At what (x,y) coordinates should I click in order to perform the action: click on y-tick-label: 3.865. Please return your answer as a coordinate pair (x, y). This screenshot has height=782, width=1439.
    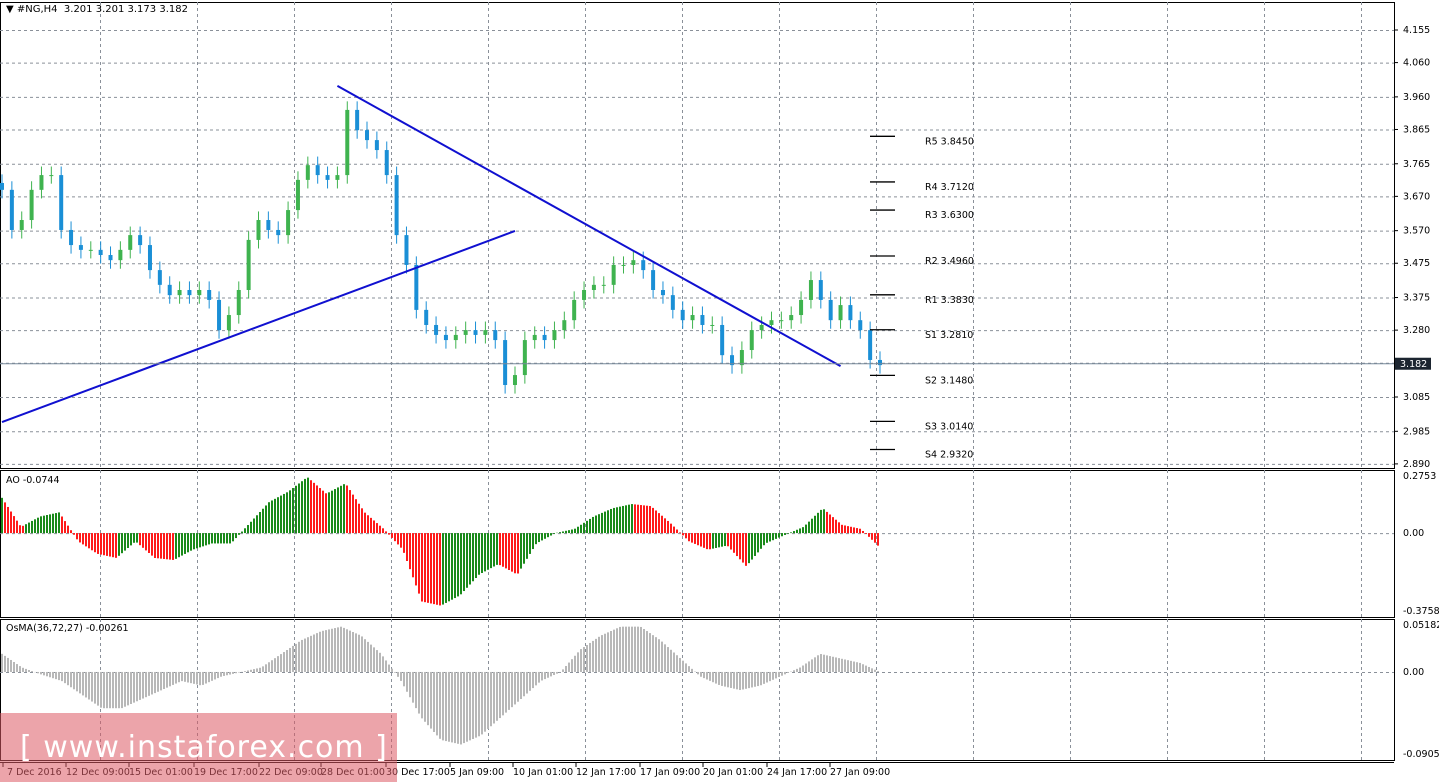
    Looking at the image, I should click on (1416, 129).